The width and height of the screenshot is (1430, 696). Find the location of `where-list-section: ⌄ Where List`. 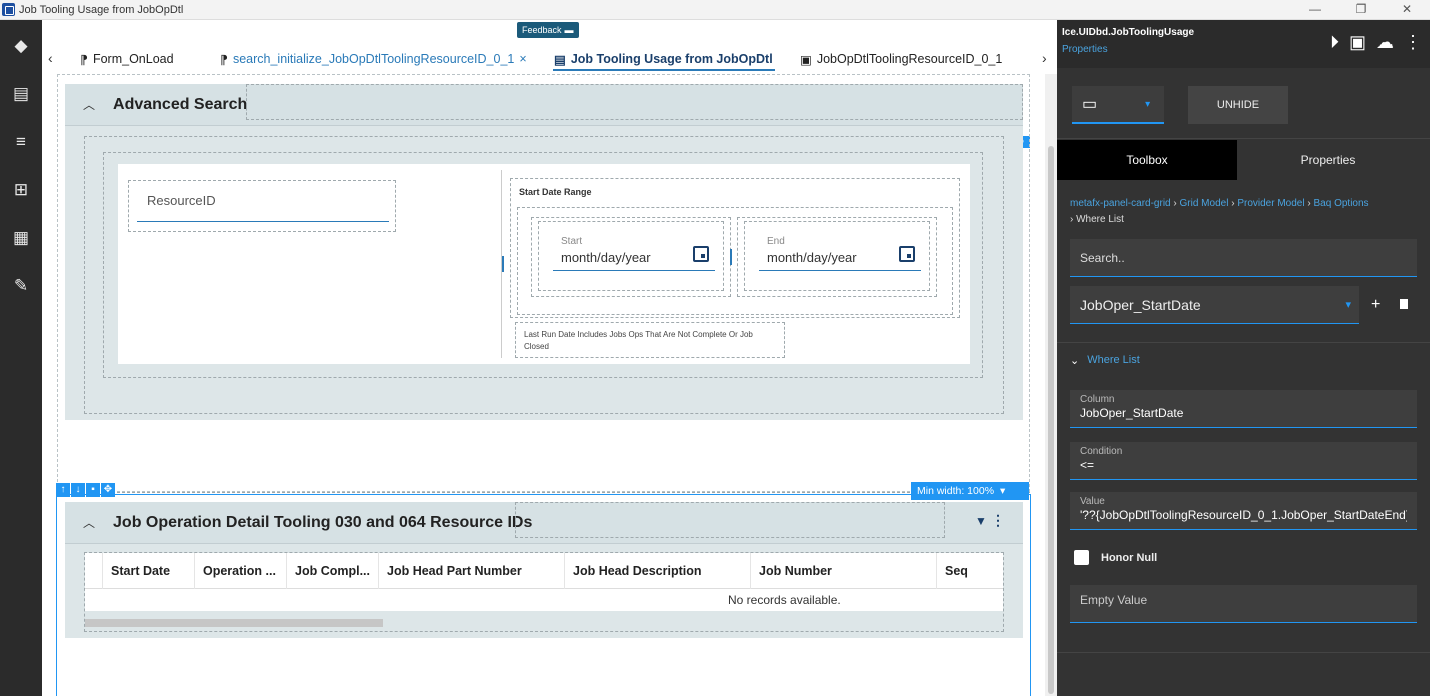

where-list-section: ⌄ Where List is located at coordinates (1105, 360).